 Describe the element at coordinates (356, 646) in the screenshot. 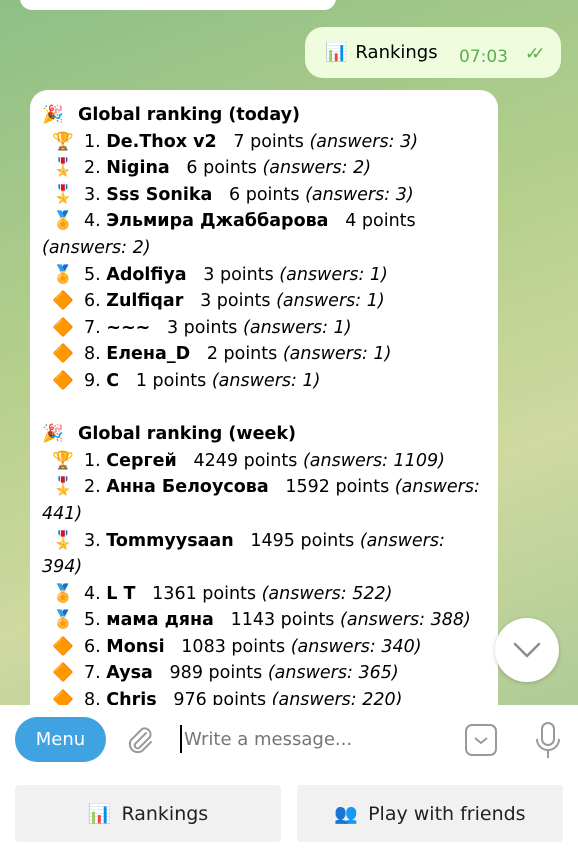

I see `answers-count: (answers: 340)` at that location.